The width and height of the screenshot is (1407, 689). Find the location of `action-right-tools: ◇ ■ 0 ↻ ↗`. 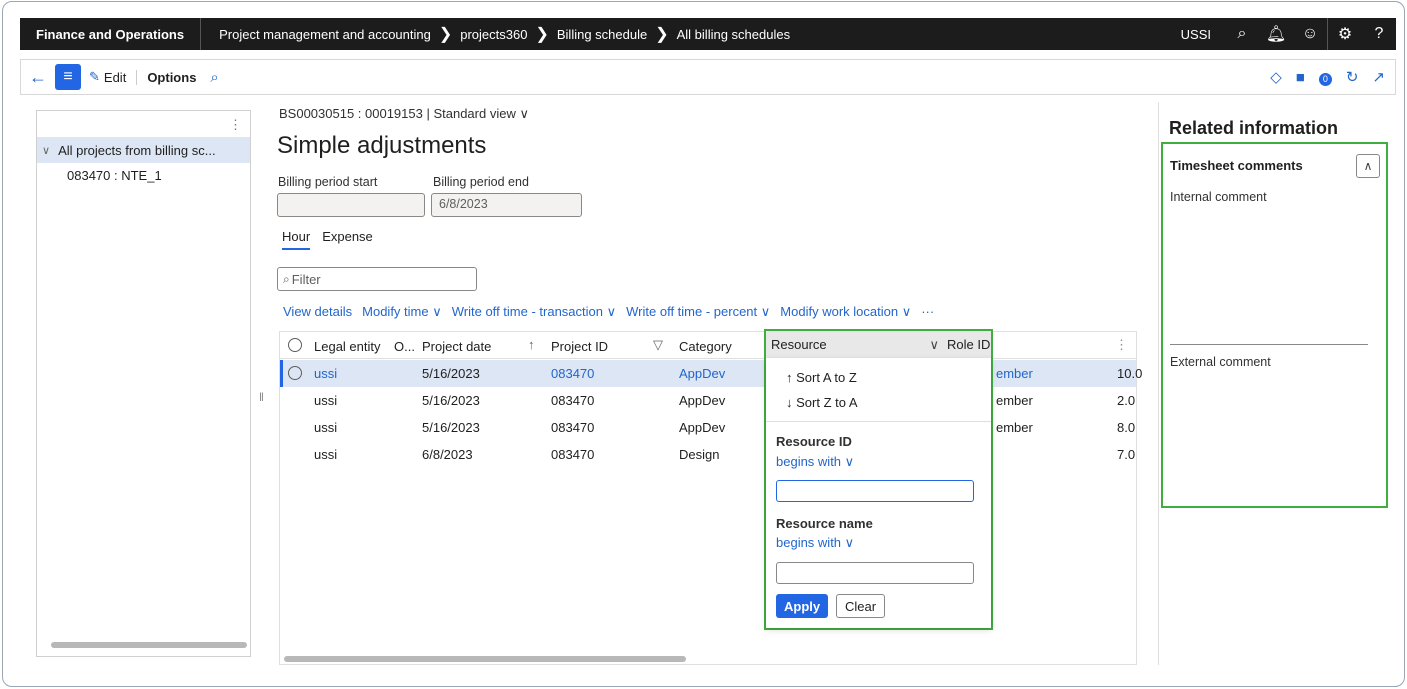

action-right-tools: ◇ ■ 0 ↻ ↗ is located at coordinates (1327, 77).